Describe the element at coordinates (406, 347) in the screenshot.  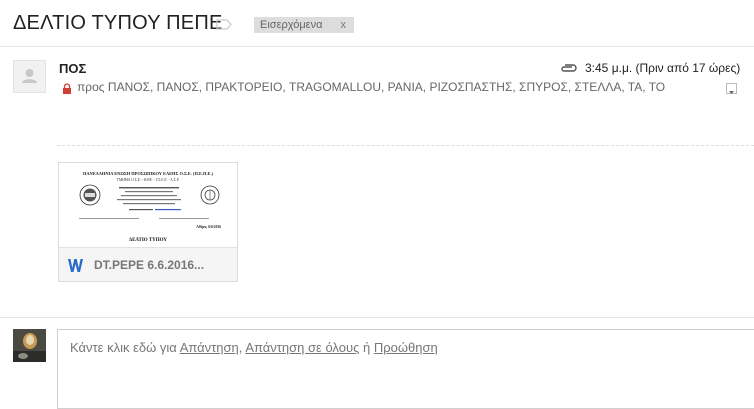
I see `forward-link: Προώθηση` at that location.